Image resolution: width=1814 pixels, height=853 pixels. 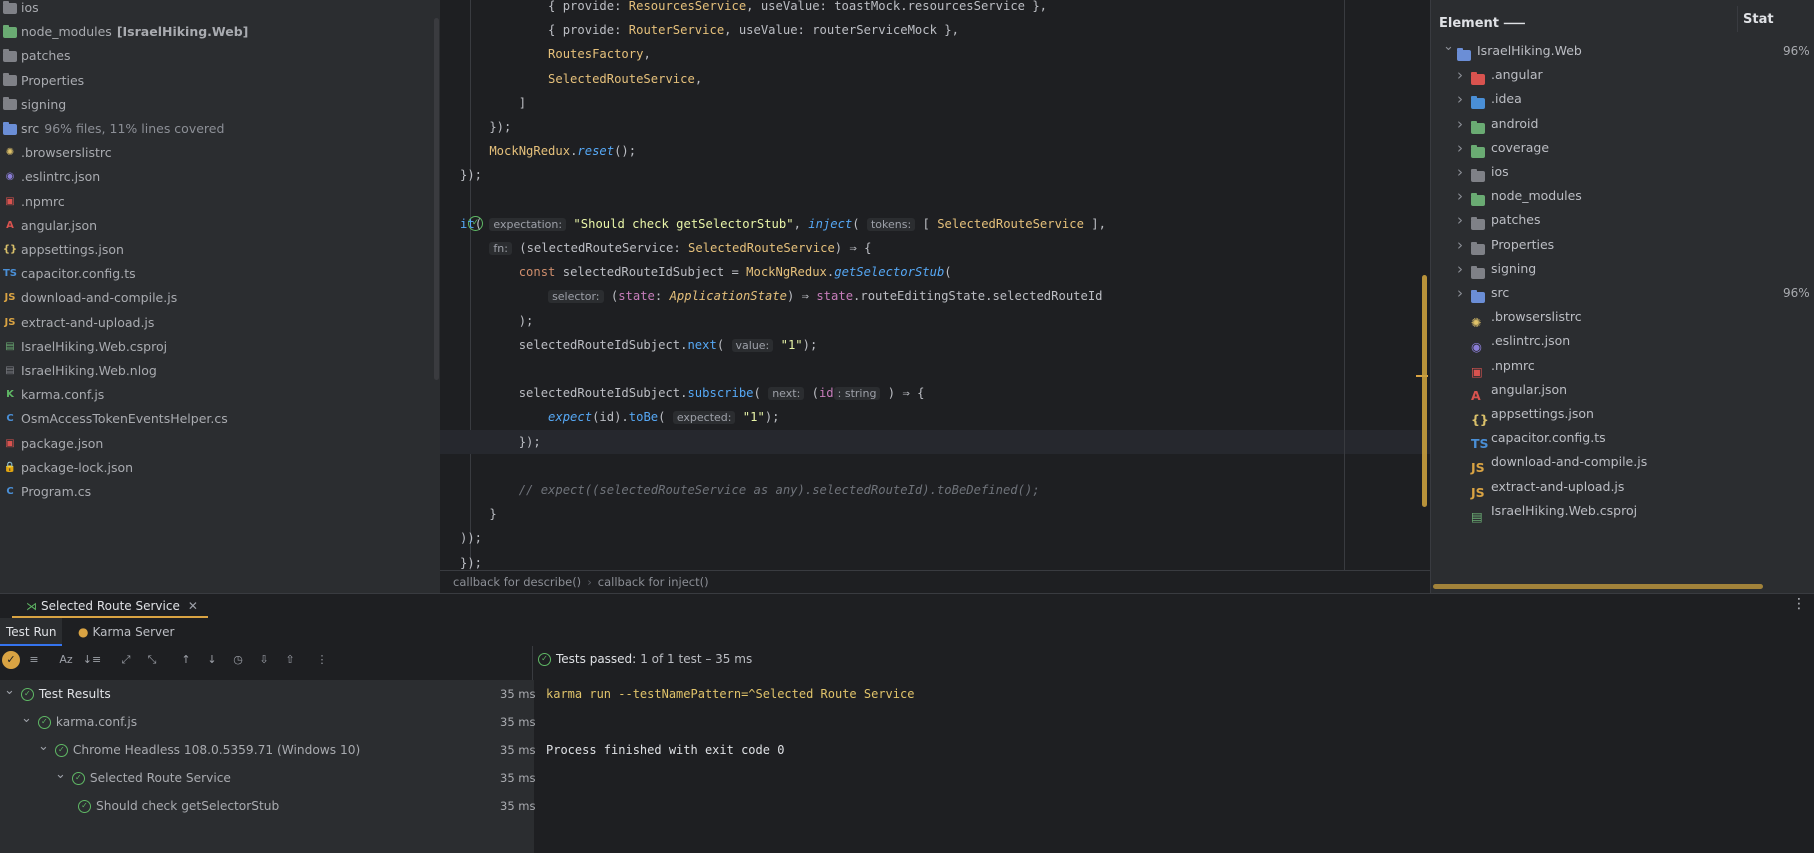 I want to click on tree-item: JS extract-and-upload.js, so click(x=78, y=323).